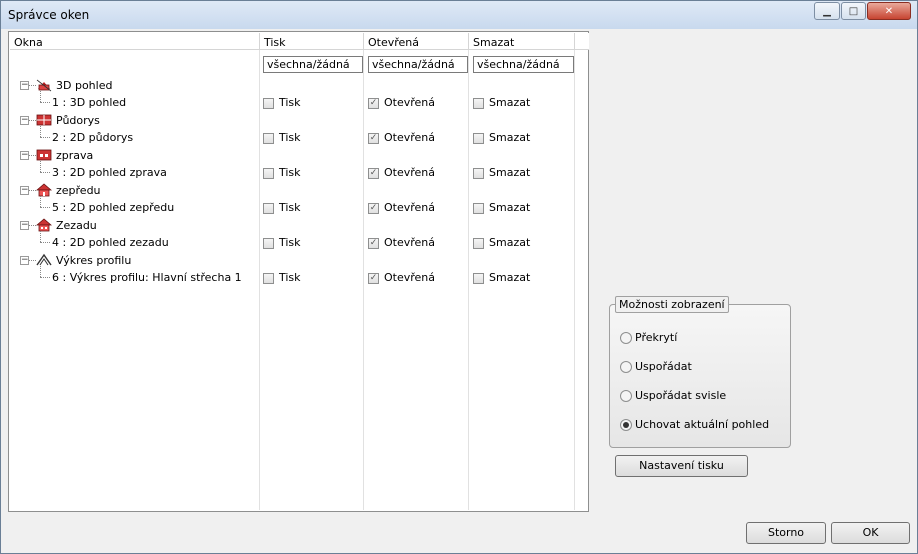 This screenshot has height=554, width=918. I want to click on column-header-windows: Okna, so click(135, 41).